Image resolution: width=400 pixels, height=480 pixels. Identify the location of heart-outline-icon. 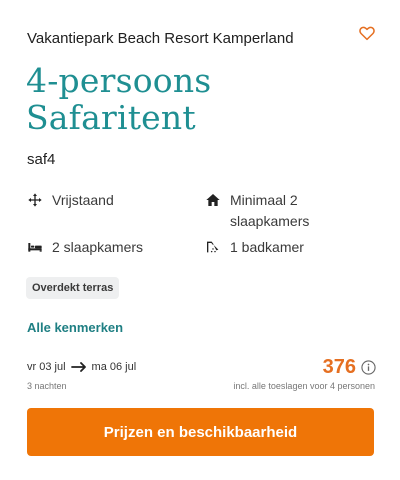
(367, 33).